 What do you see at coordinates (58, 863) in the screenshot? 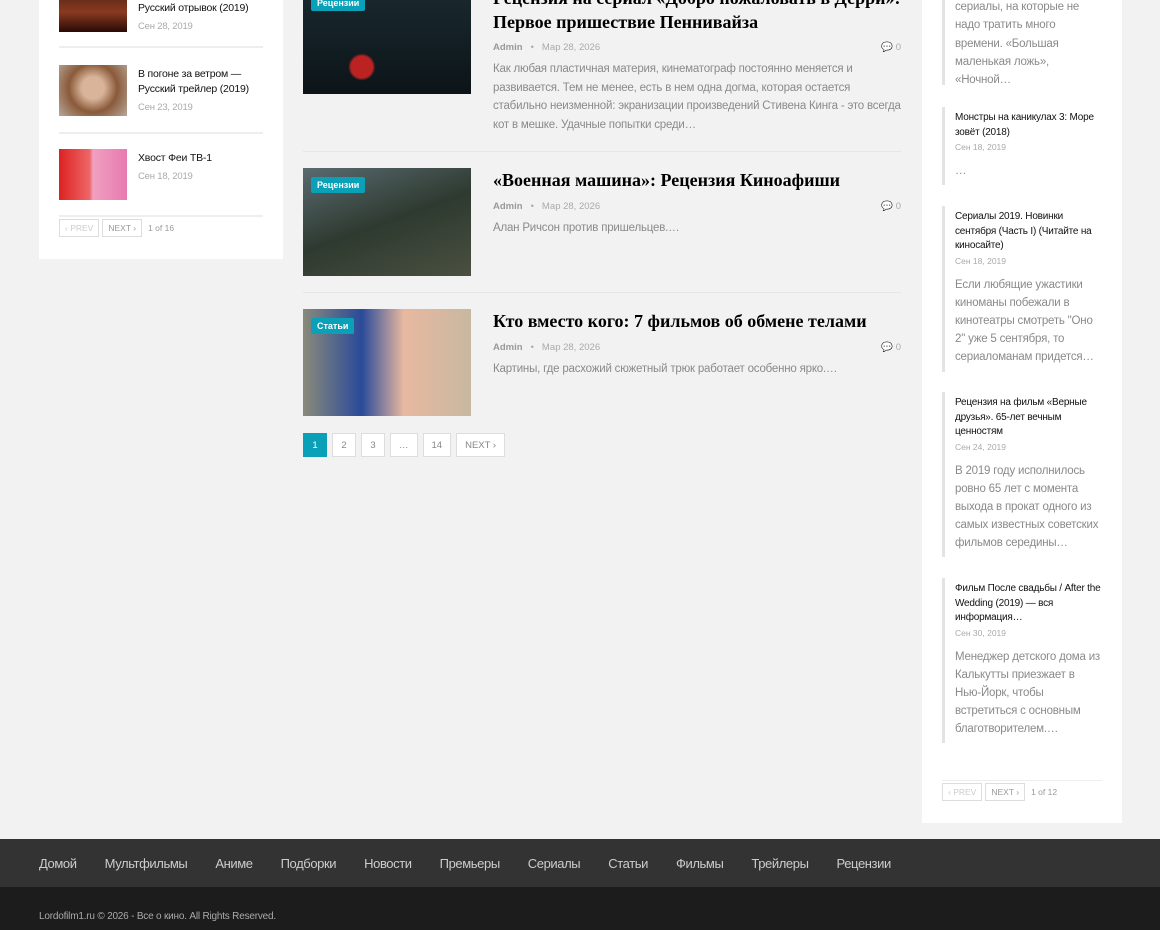
I see `nav-home: Домой` at bounding box center [58, 863].